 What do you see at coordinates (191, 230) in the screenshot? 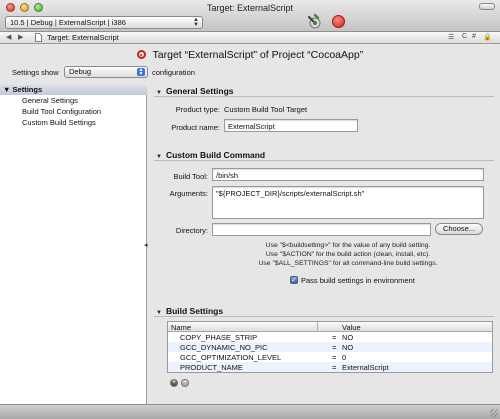
I see `directory-label: Directory:` at bounding box center [191, 230].